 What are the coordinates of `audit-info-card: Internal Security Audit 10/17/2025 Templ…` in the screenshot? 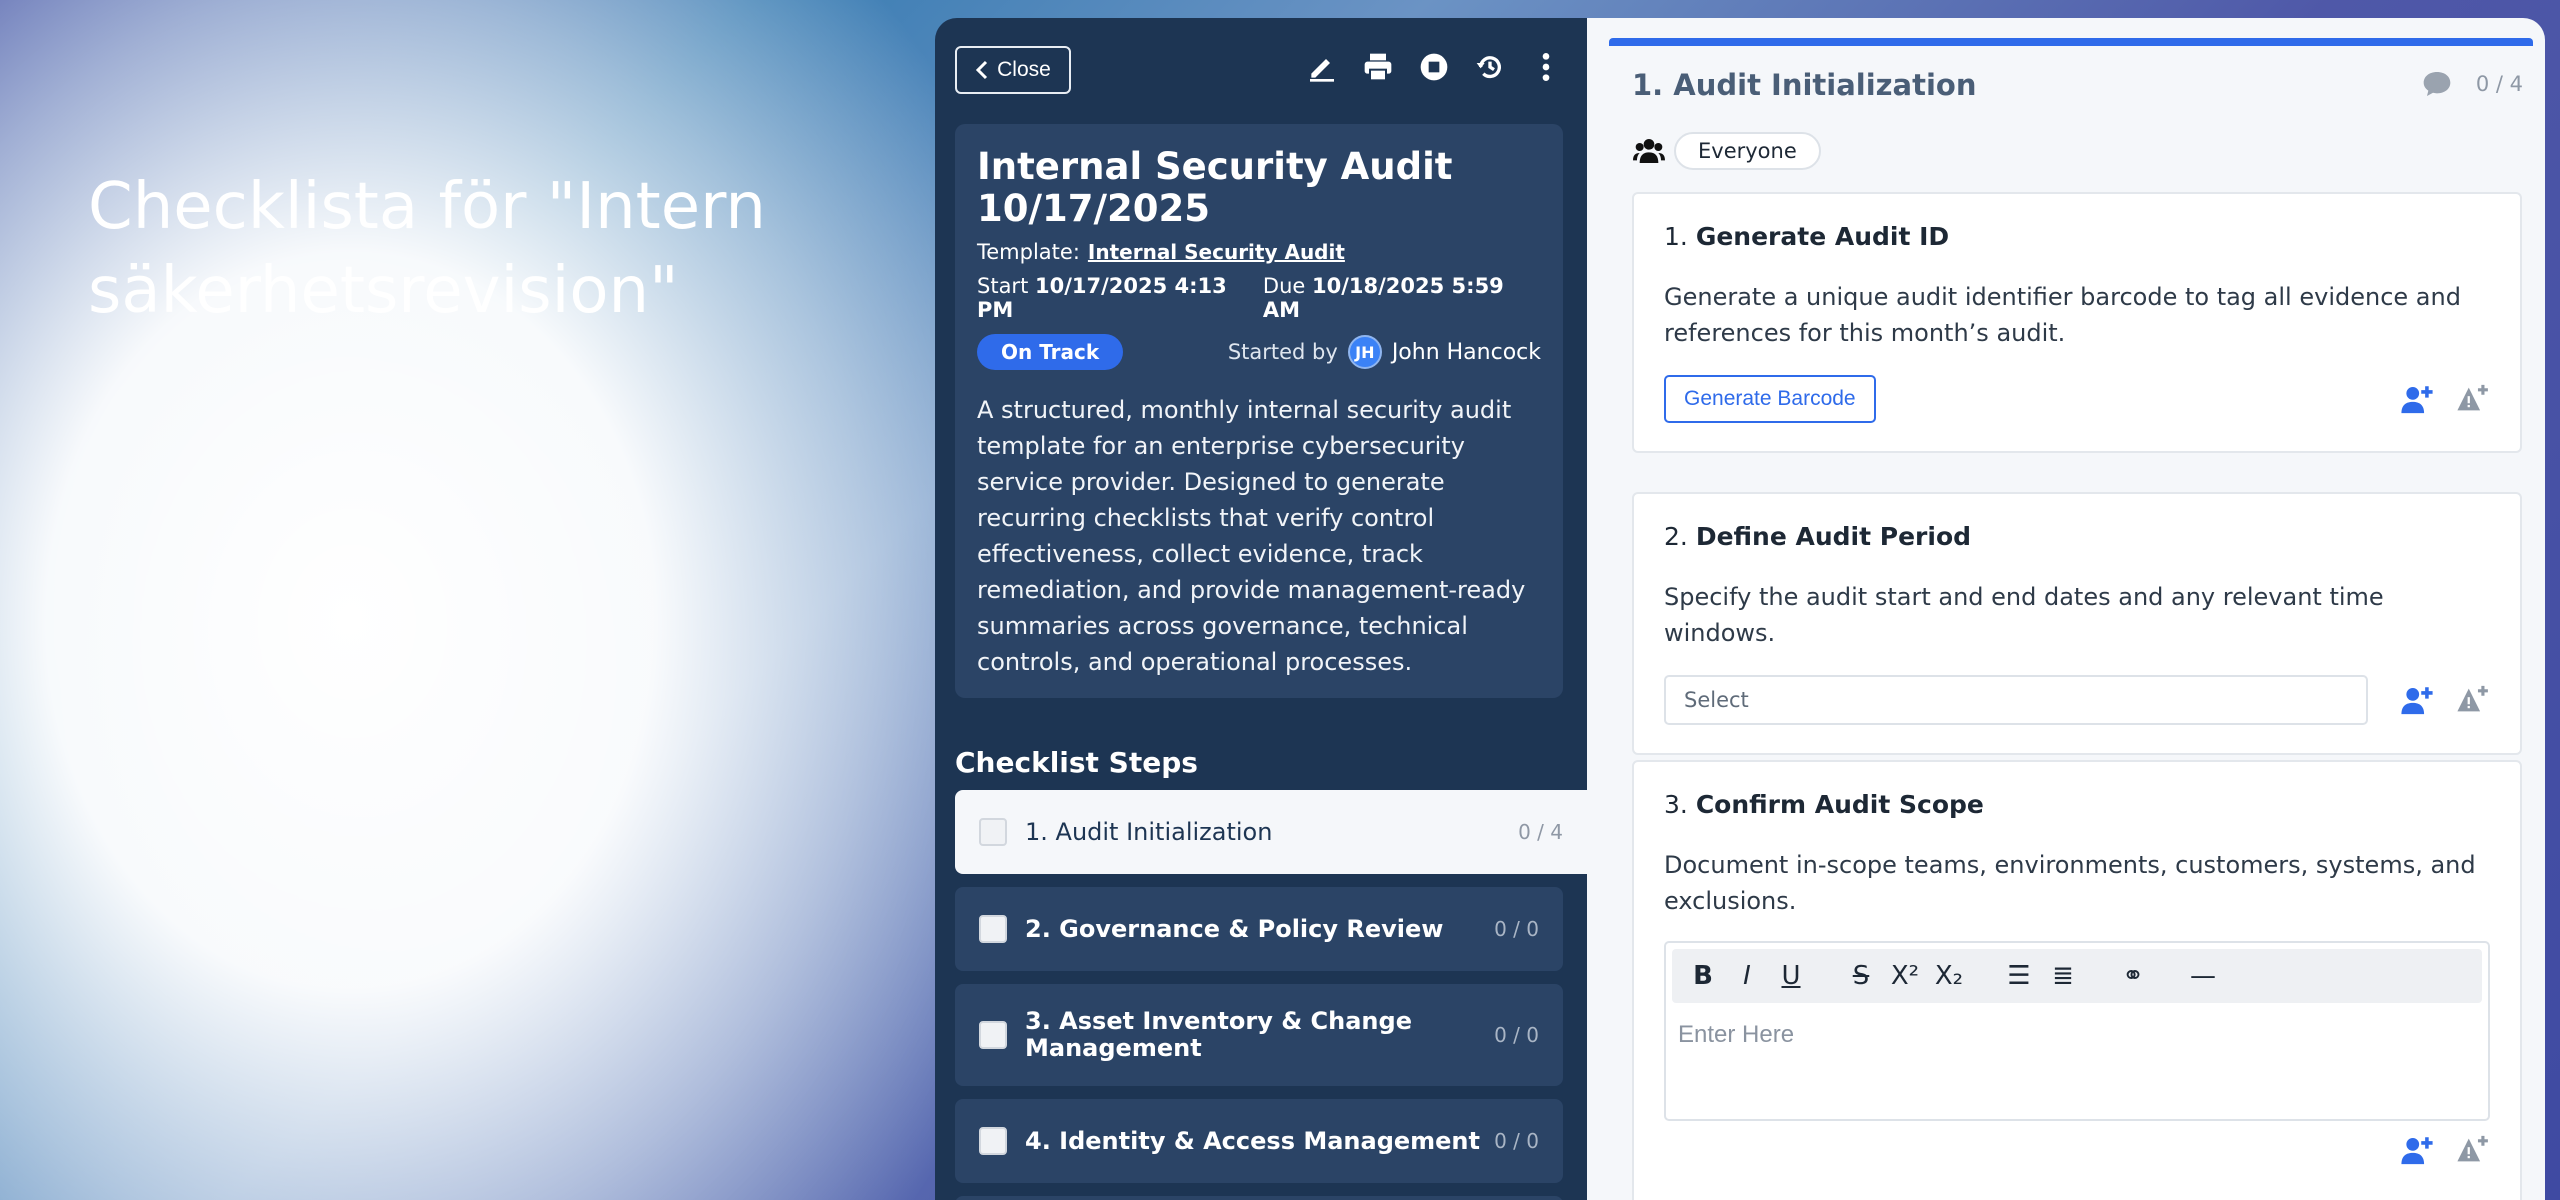 It's located at (1259, 411).